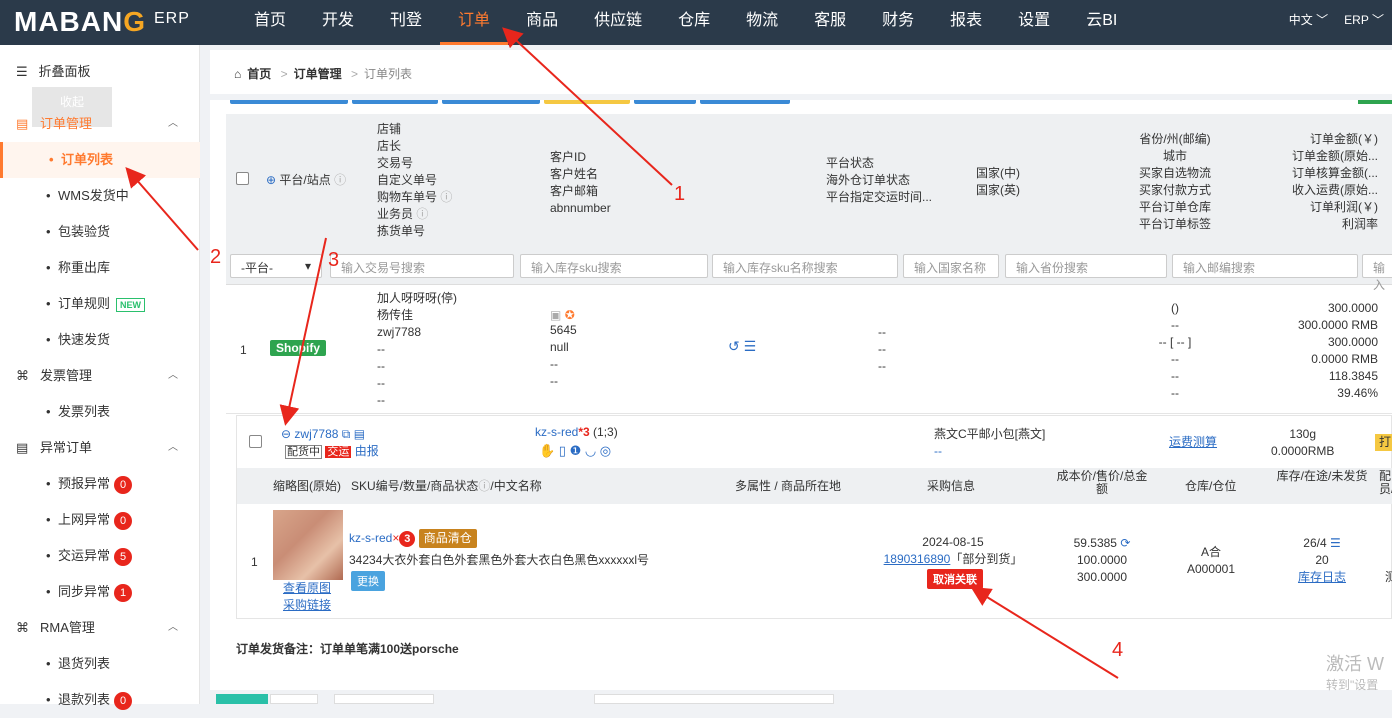  Describe the element at coordinates (359, 434) in the screenshot. I see `card-icon: ▤` at that location.